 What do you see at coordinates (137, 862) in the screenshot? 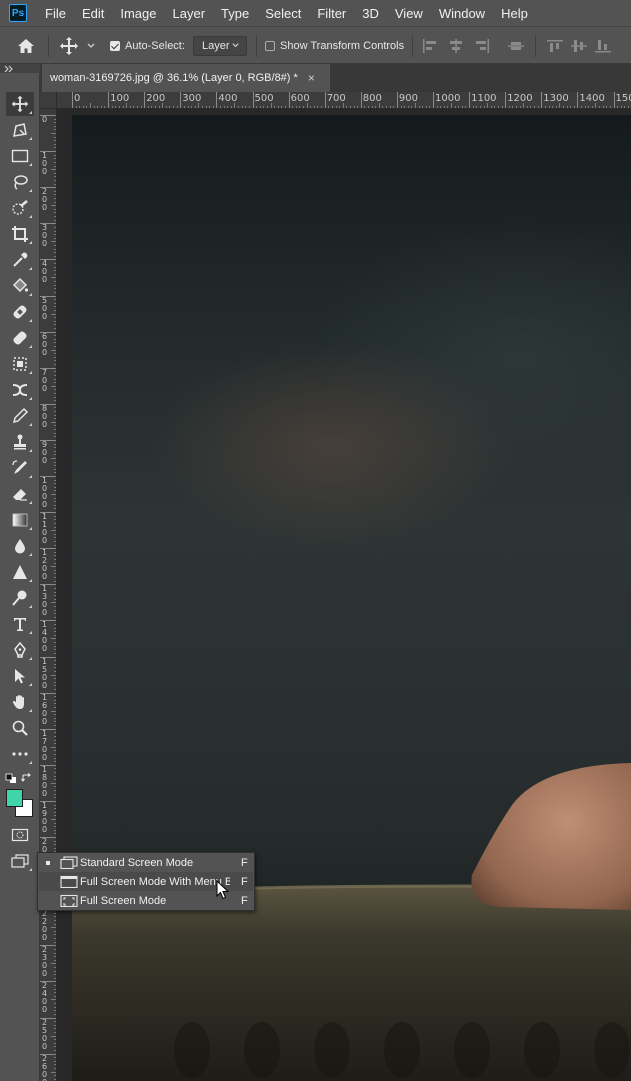
I see `menu-item-label: Standard Screen Mode` at bounding box center [137, 862].